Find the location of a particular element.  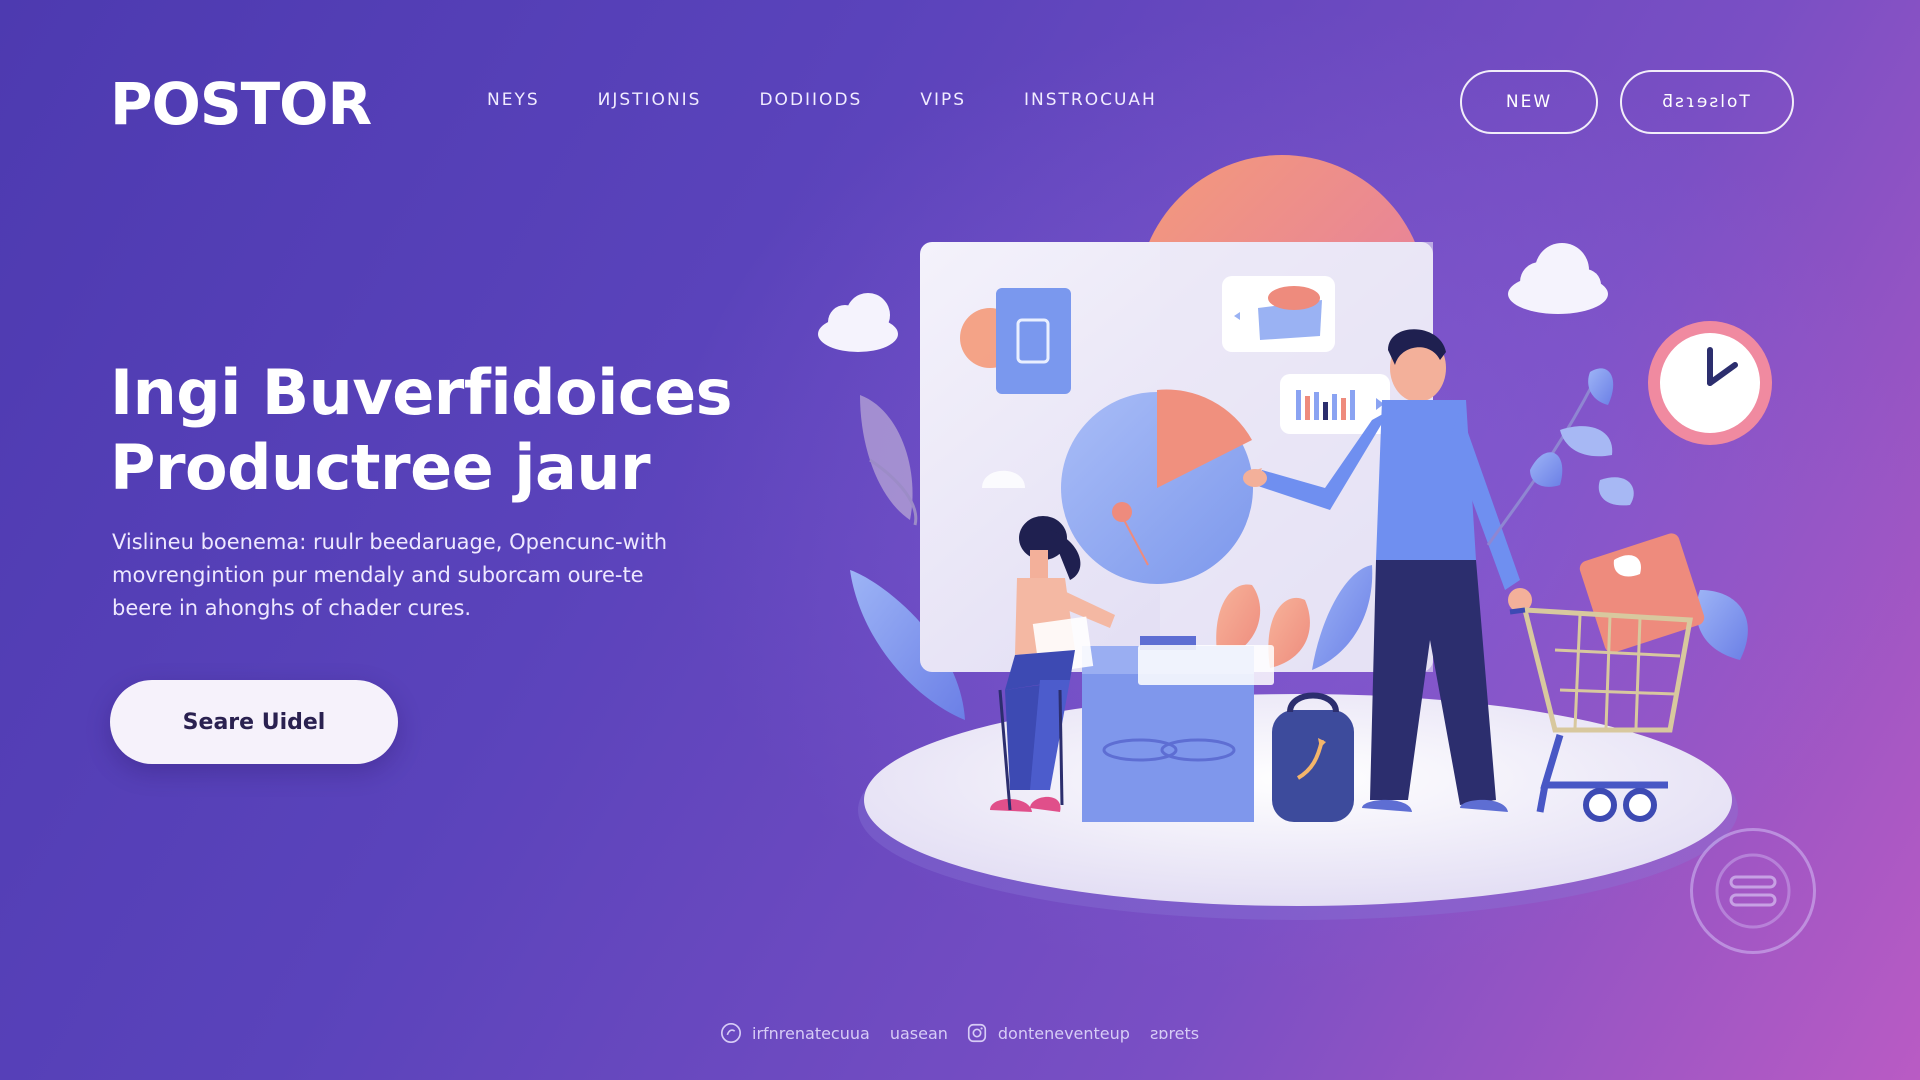

clock-icon is located at coordinates (1710, 383).